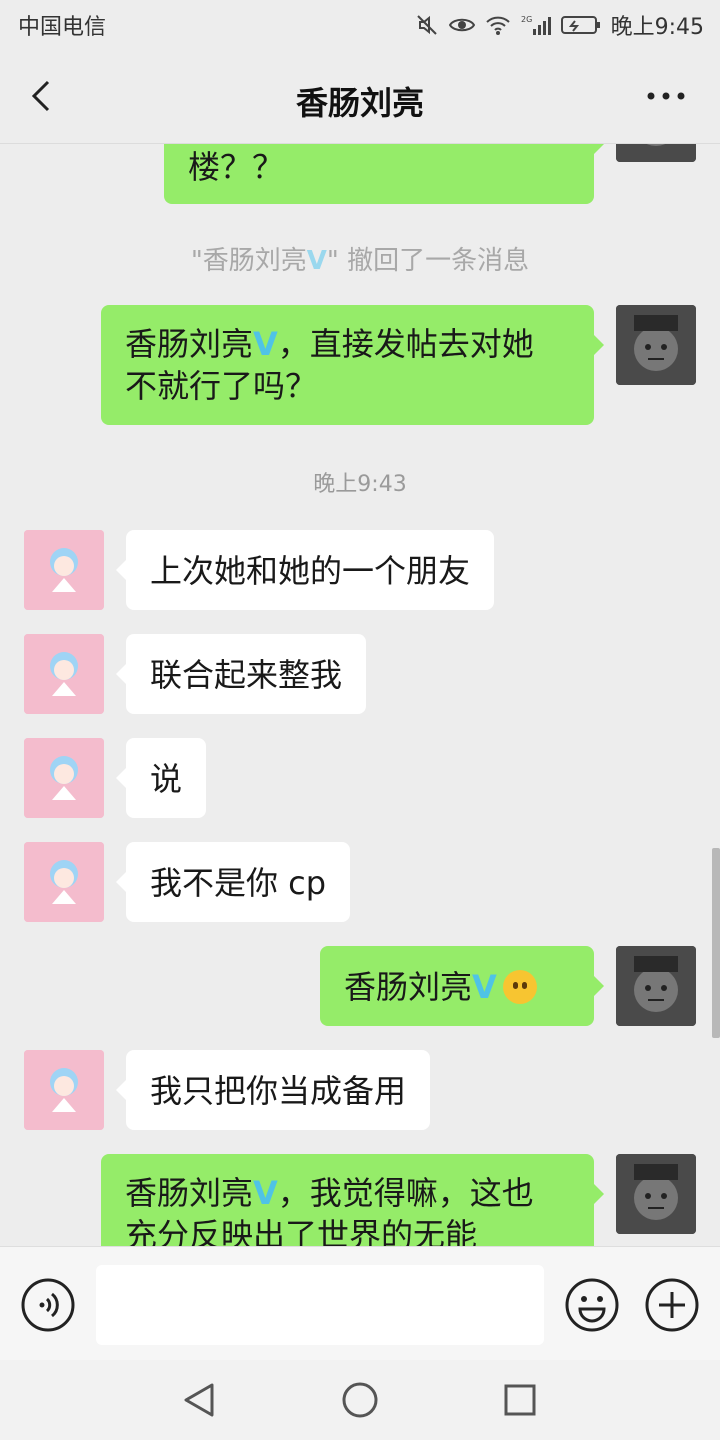  What do you see at coordinates (166, 779) in the screenshot?
I see `message-text: 说` at bounding box center [166, 779].